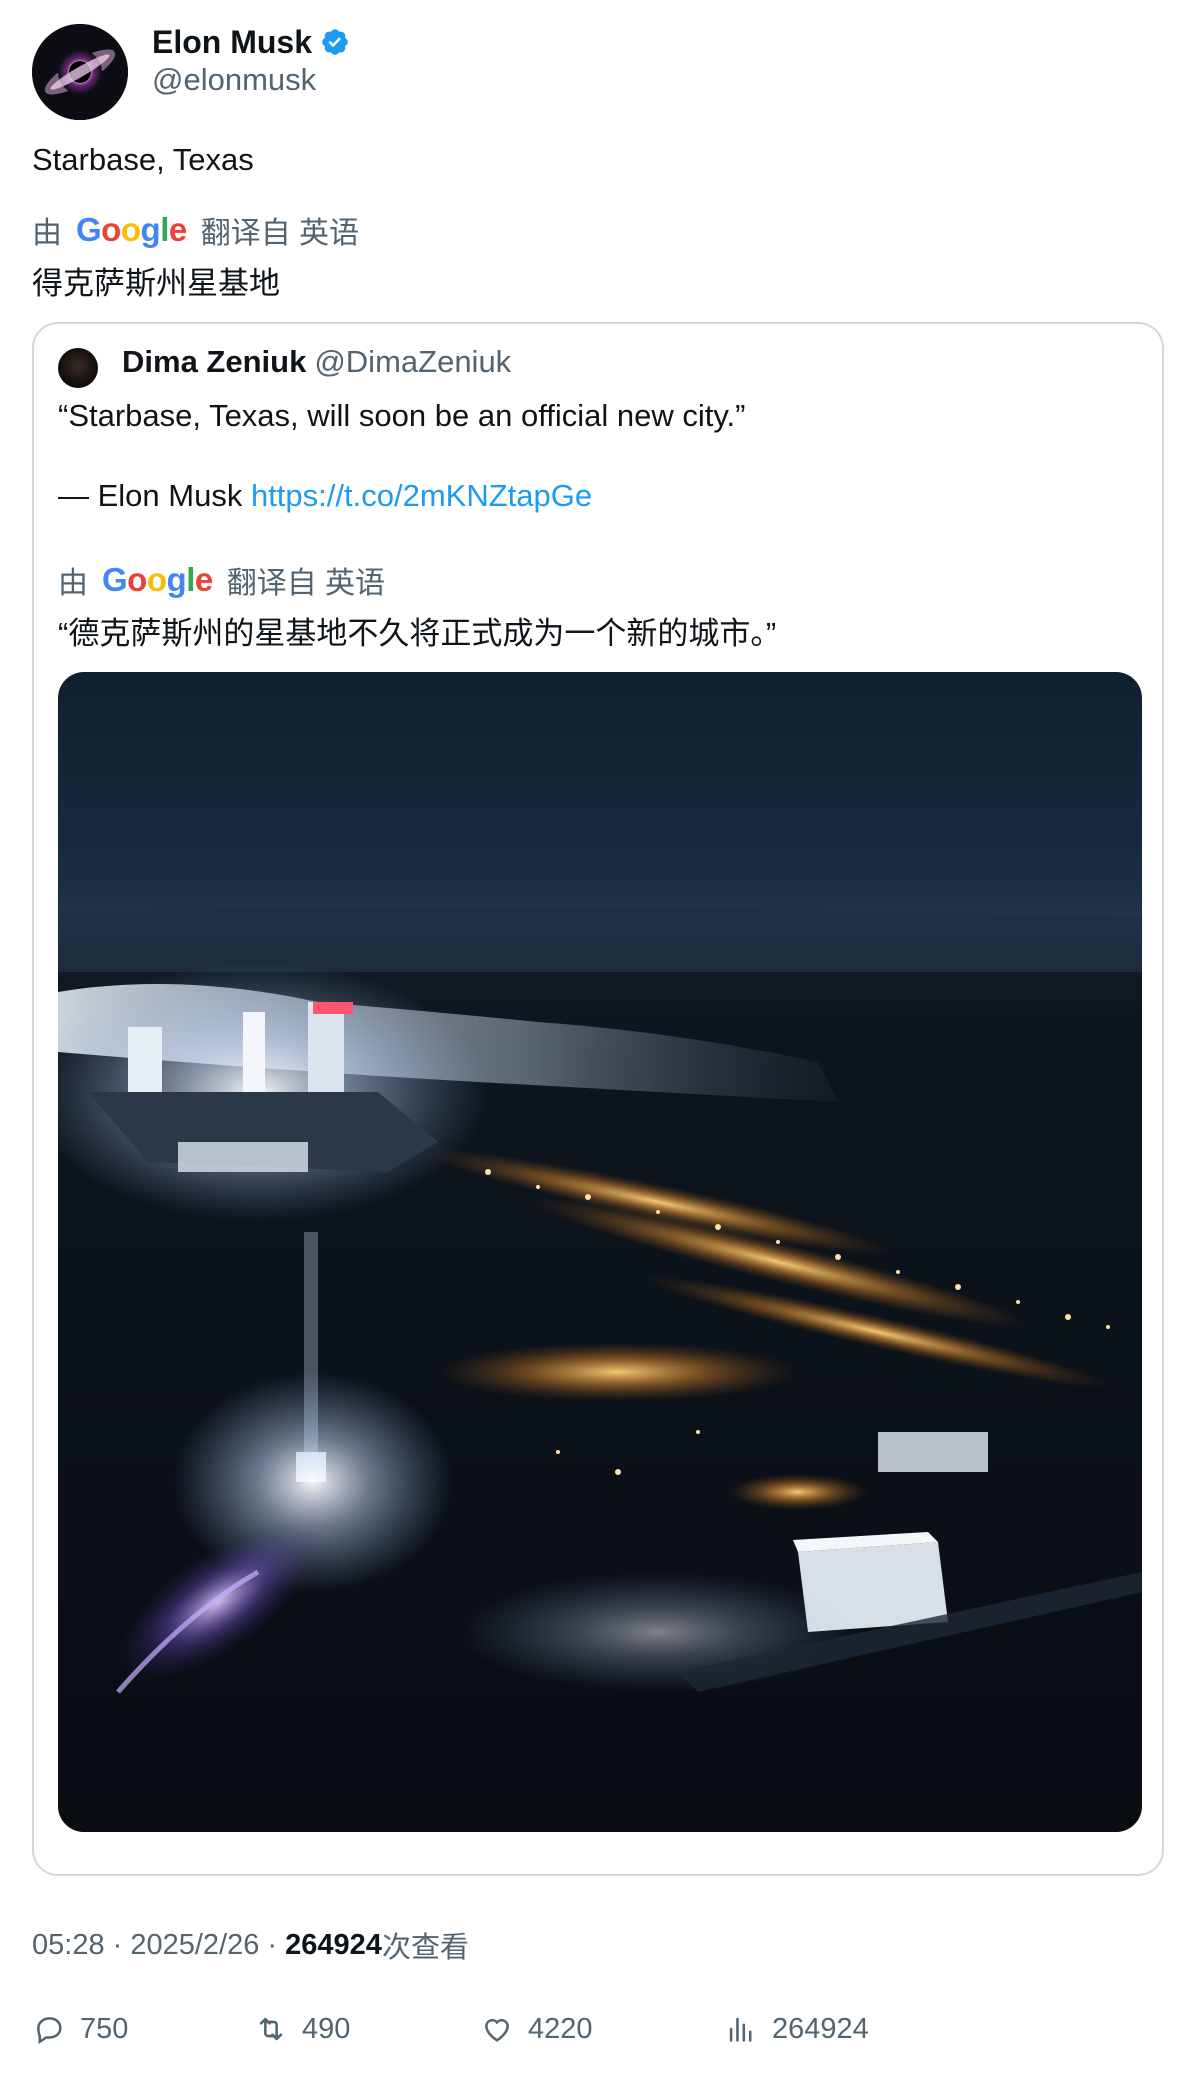 The image size is (1196, 2076). I want to click on translation-suffix: 翻译自 英语, so click(280, 233).